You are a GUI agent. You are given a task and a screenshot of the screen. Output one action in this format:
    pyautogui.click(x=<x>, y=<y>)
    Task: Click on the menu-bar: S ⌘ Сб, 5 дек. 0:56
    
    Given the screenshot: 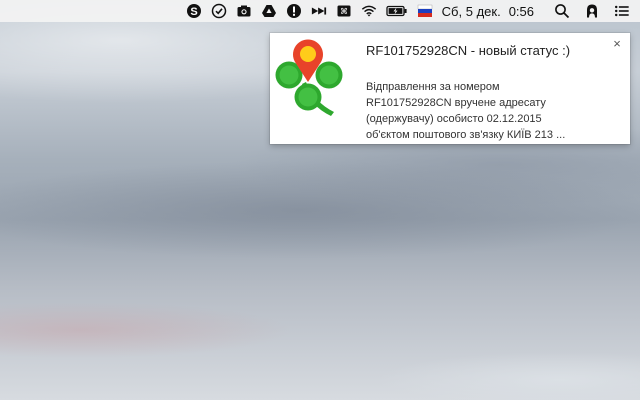 What is the action you would take?
    pyautogui.click(x=320, y=11)
    